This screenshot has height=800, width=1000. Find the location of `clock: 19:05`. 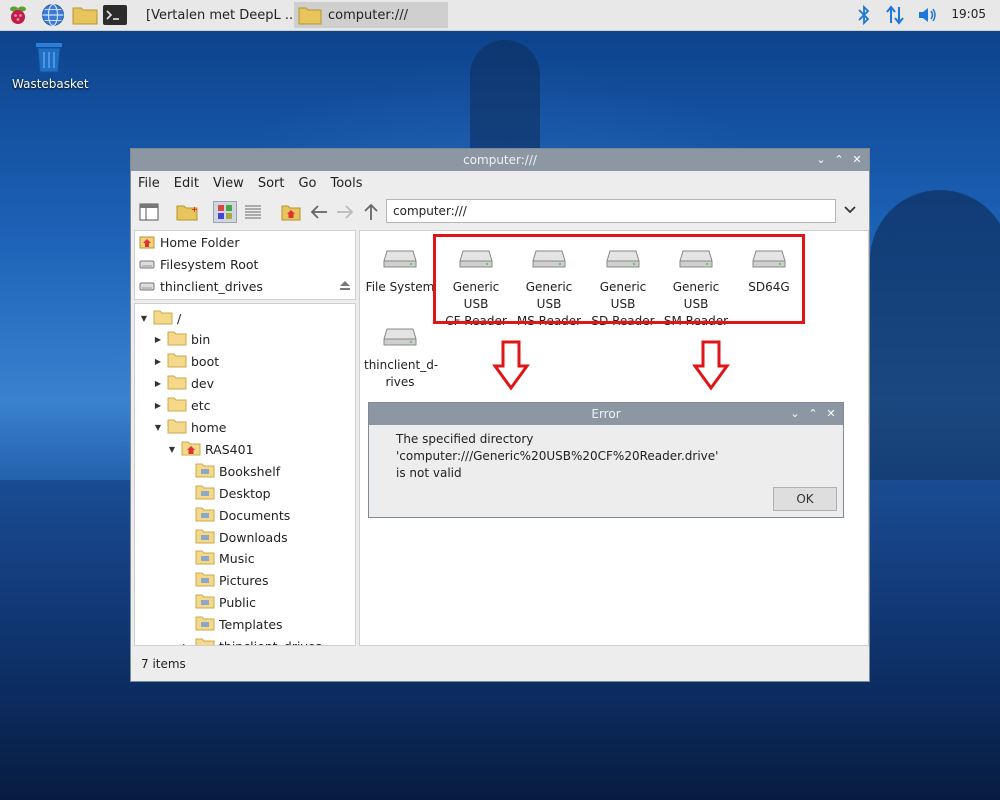

clock: 19:05 is located at coordinates (968, 14).